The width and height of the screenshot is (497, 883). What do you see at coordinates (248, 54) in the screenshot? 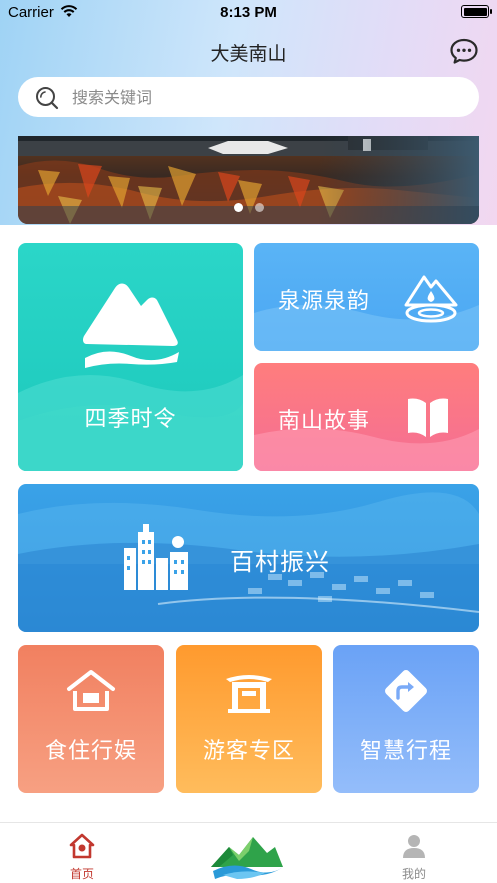
I see `page-title: 大美南山` at bounding box center [248, 54].